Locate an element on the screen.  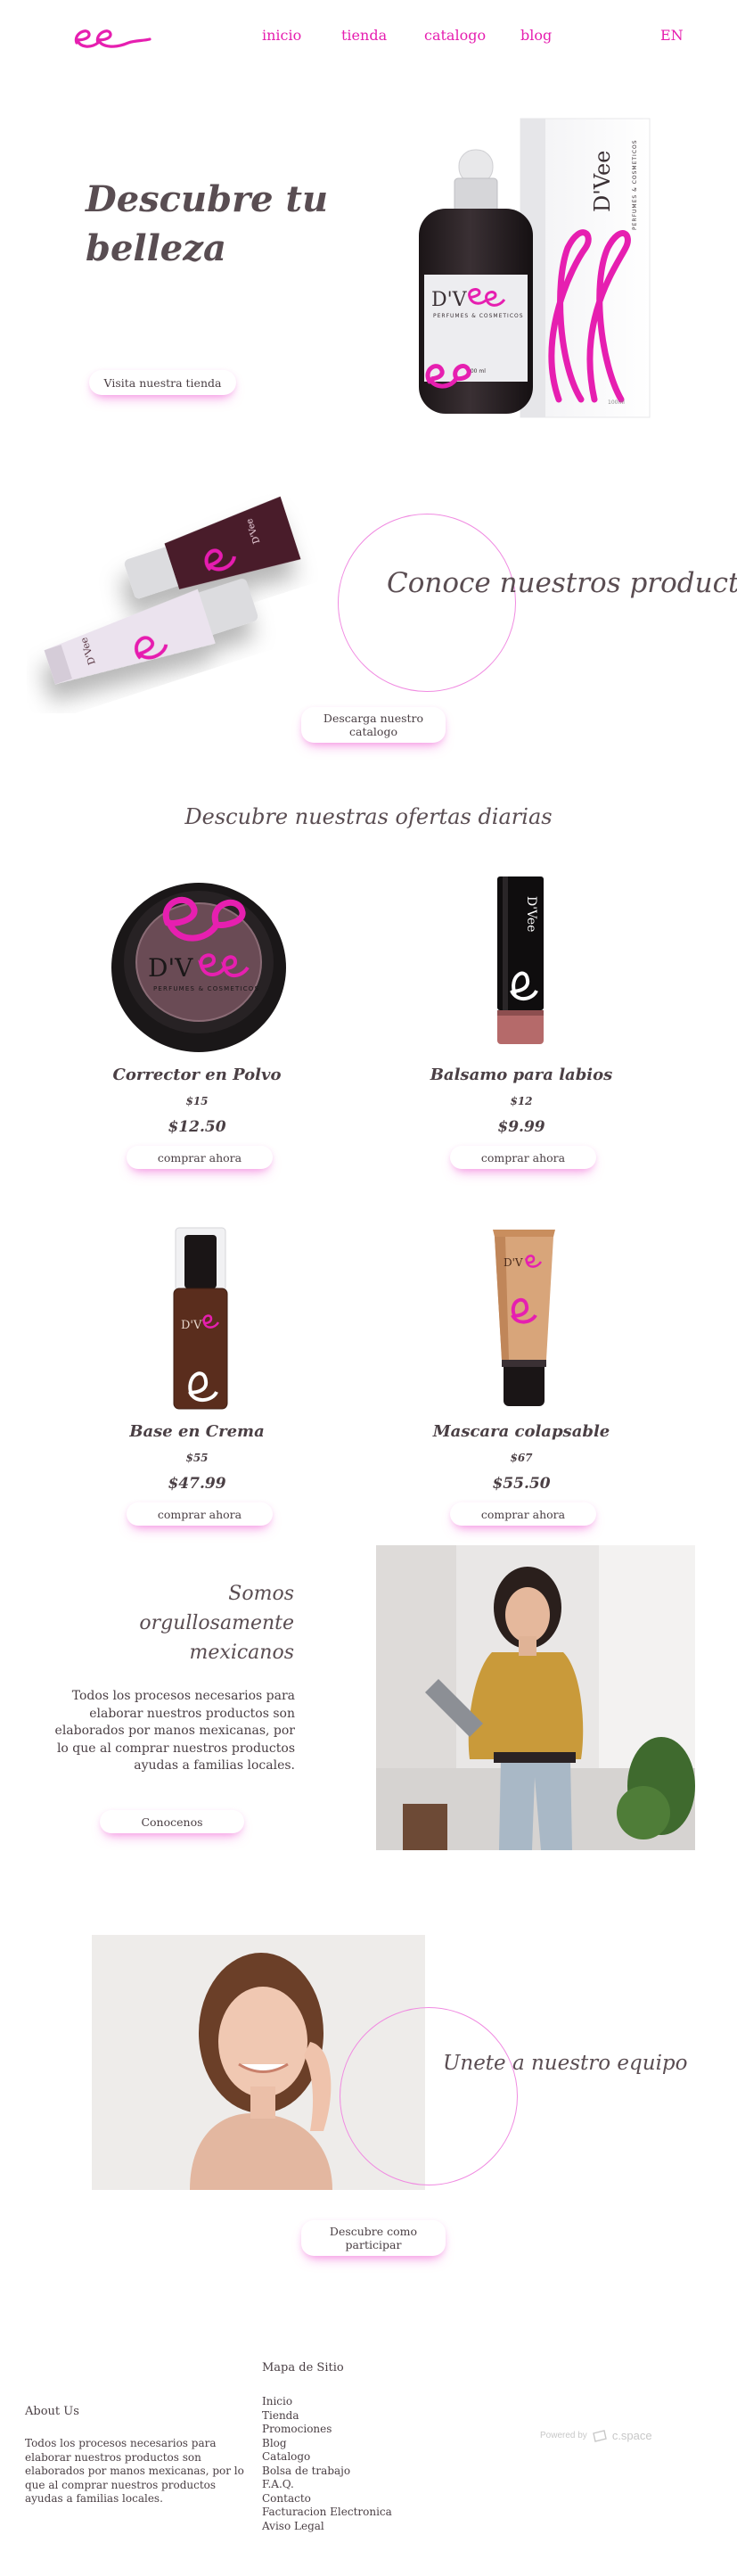
product-name: Corrector en Polvo is located at coordinates (197, 1075).